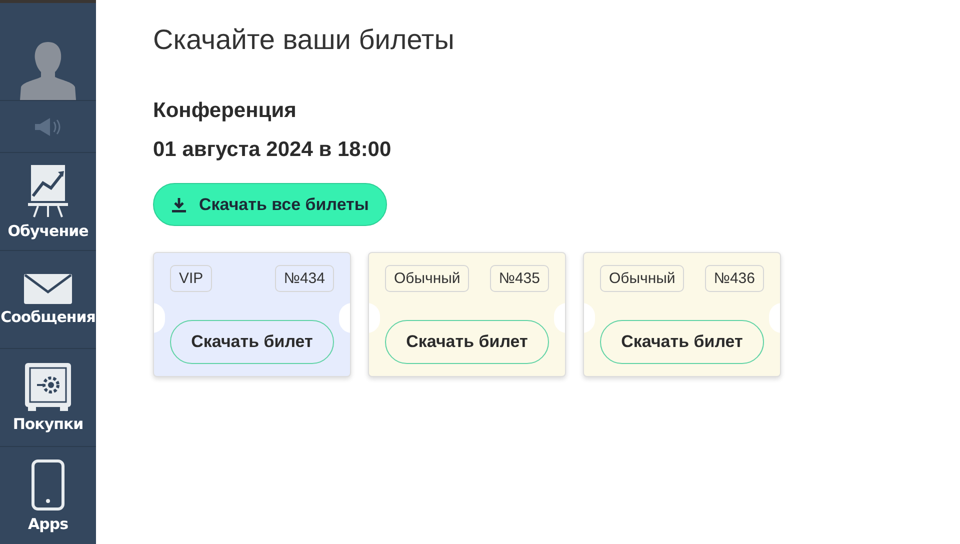 This screenshot has height=544, width=960. Describe the element at coordinates (734, 278) in the screenshot. I see `ticket-number: №436` at that location.